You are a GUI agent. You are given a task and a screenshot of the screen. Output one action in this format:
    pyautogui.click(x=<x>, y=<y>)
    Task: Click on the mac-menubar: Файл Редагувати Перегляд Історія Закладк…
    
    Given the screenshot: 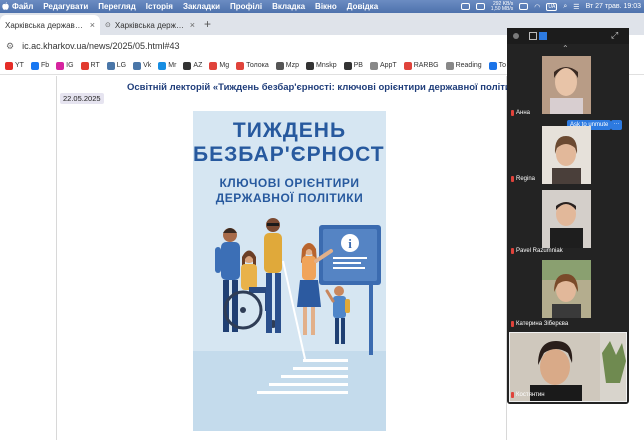 What is the action you would take?
    pyautogui.click(x=322, y=6)
    